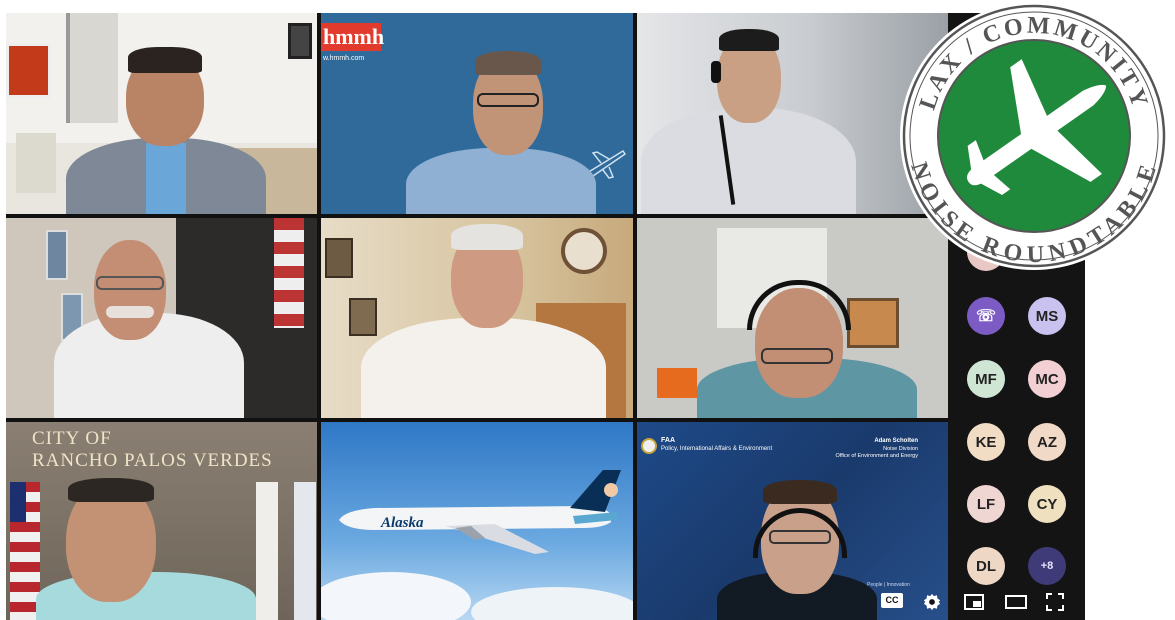 This screenshot has width=1175, height=620. Describe the element at coordinates (677, 383) in the screenshot. I see `orange-object` at that location.